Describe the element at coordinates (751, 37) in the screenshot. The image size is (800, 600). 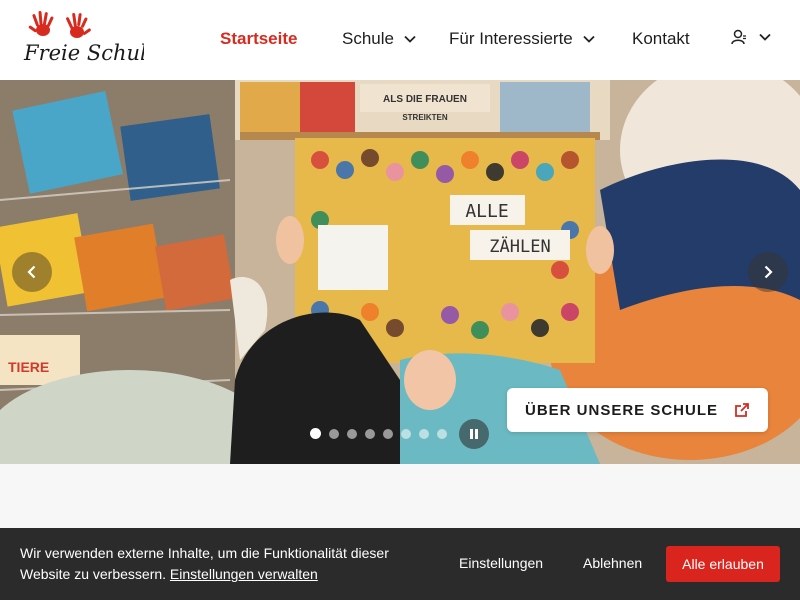
I see `user-menu-button` at that location.